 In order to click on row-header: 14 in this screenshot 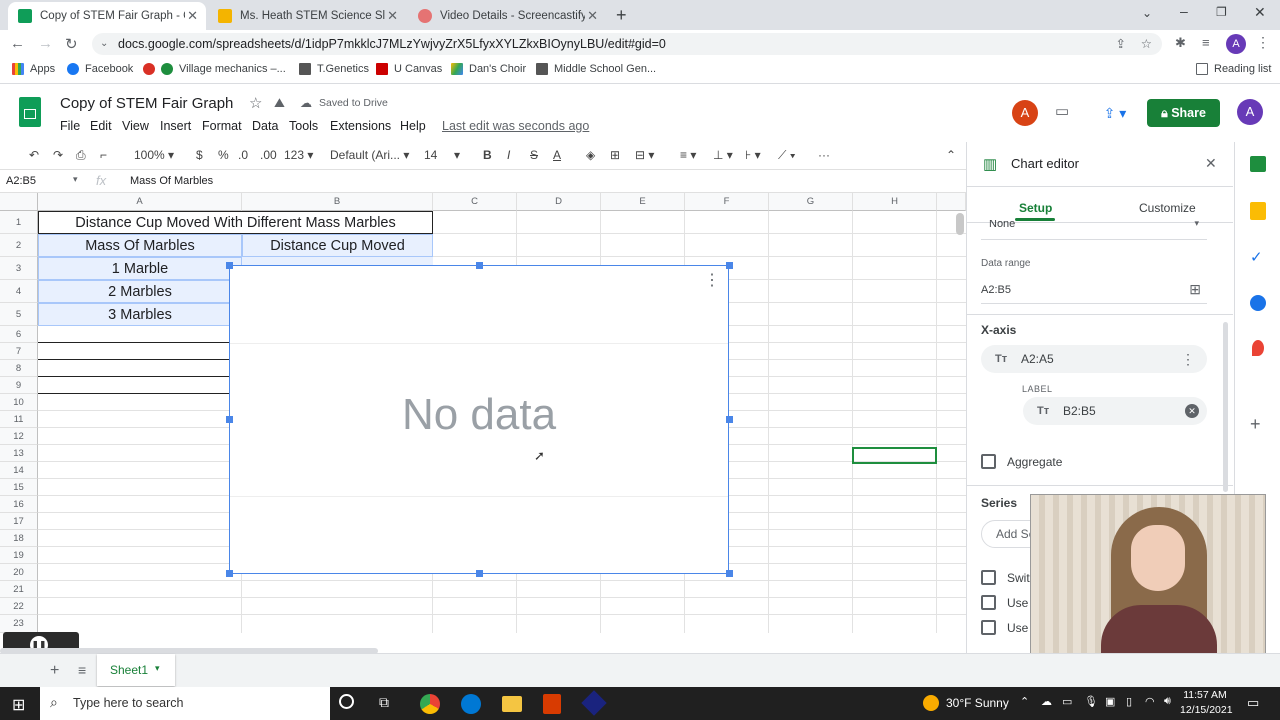, I will do `click(19, 470)`.